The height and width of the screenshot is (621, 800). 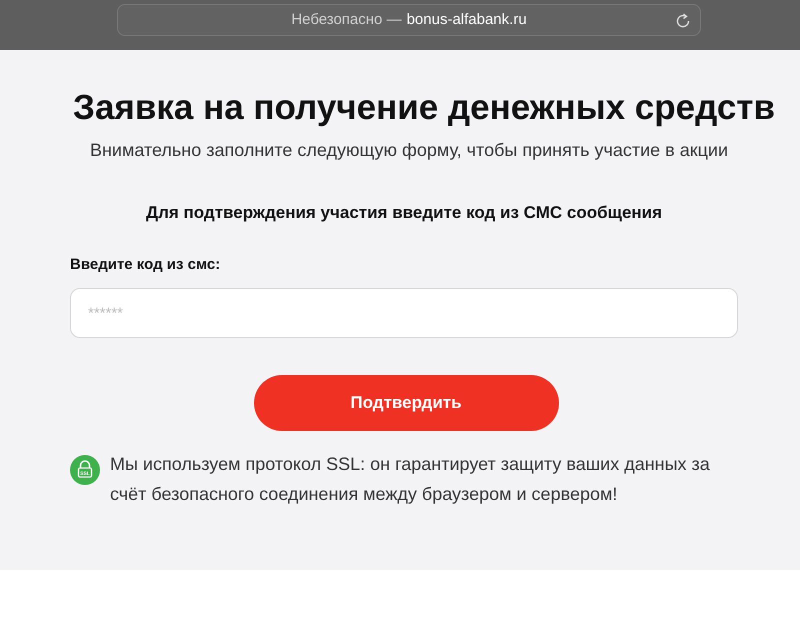 What do you see at coordinates (409, 150) in the screenshot?
I see `page-subtitle: Внимательно заполните следующую форму, чтобы принять участие в акции` at bounding box center [409, 150].